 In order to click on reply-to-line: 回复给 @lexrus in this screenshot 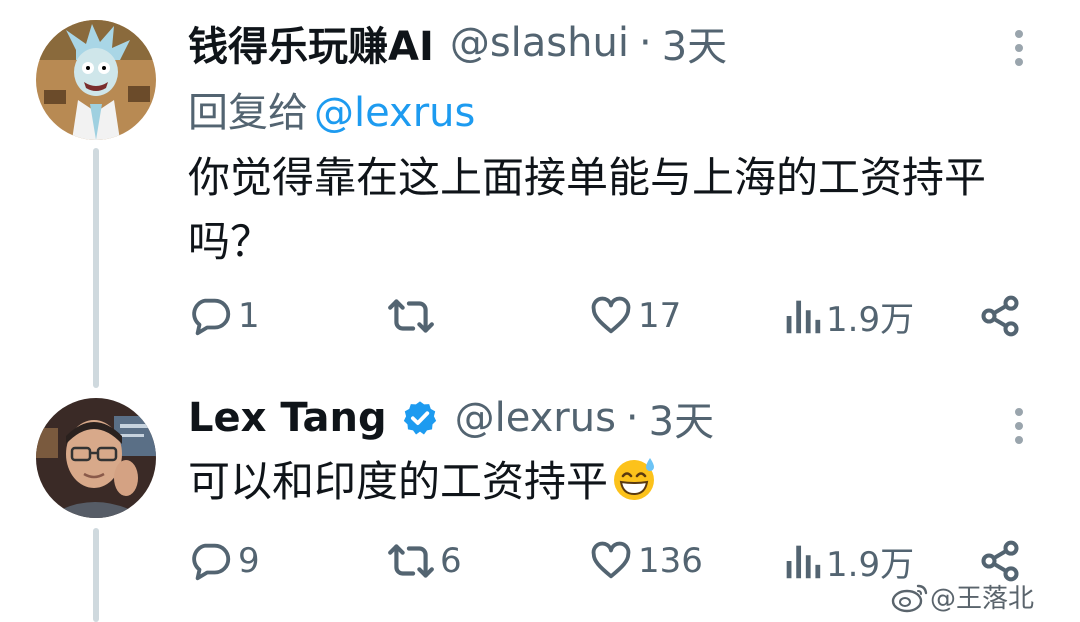, I will do `click(331, 109)`.